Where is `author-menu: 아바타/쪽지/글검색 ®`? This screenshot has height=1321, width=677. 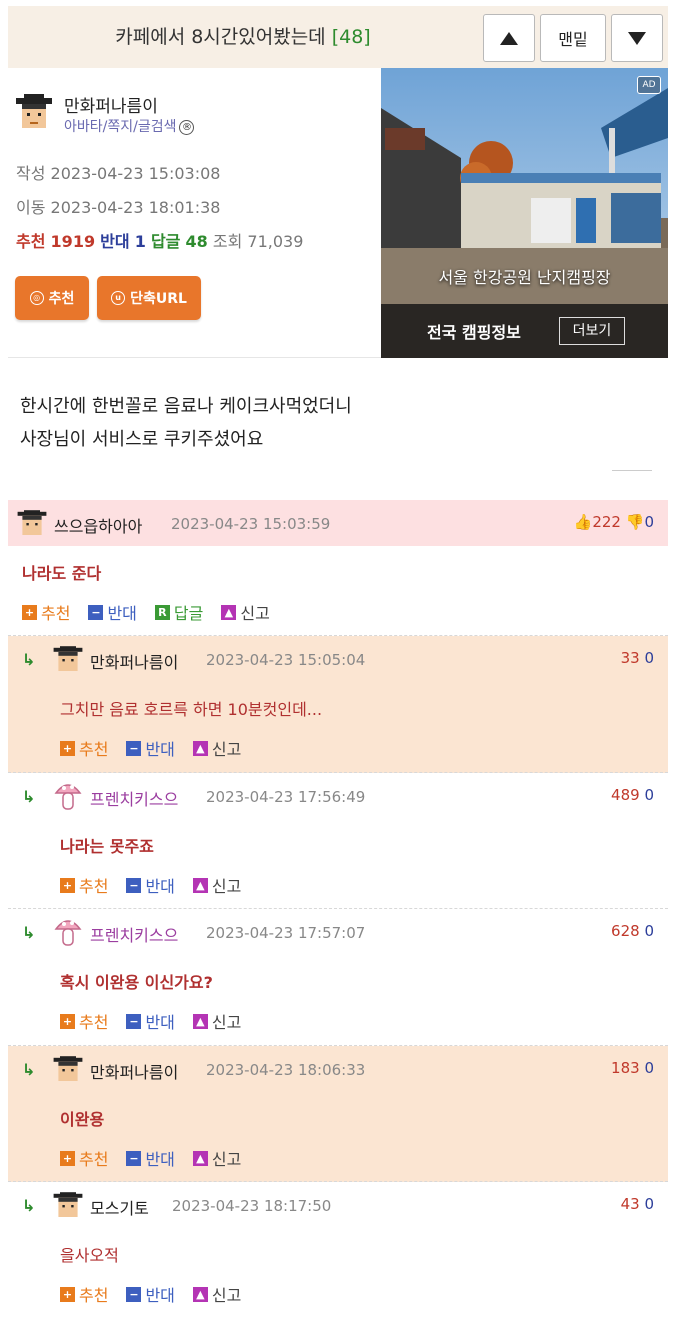 author-menu: 아바타/쪽지/글검색 ® is located at coordinates (129, 126).